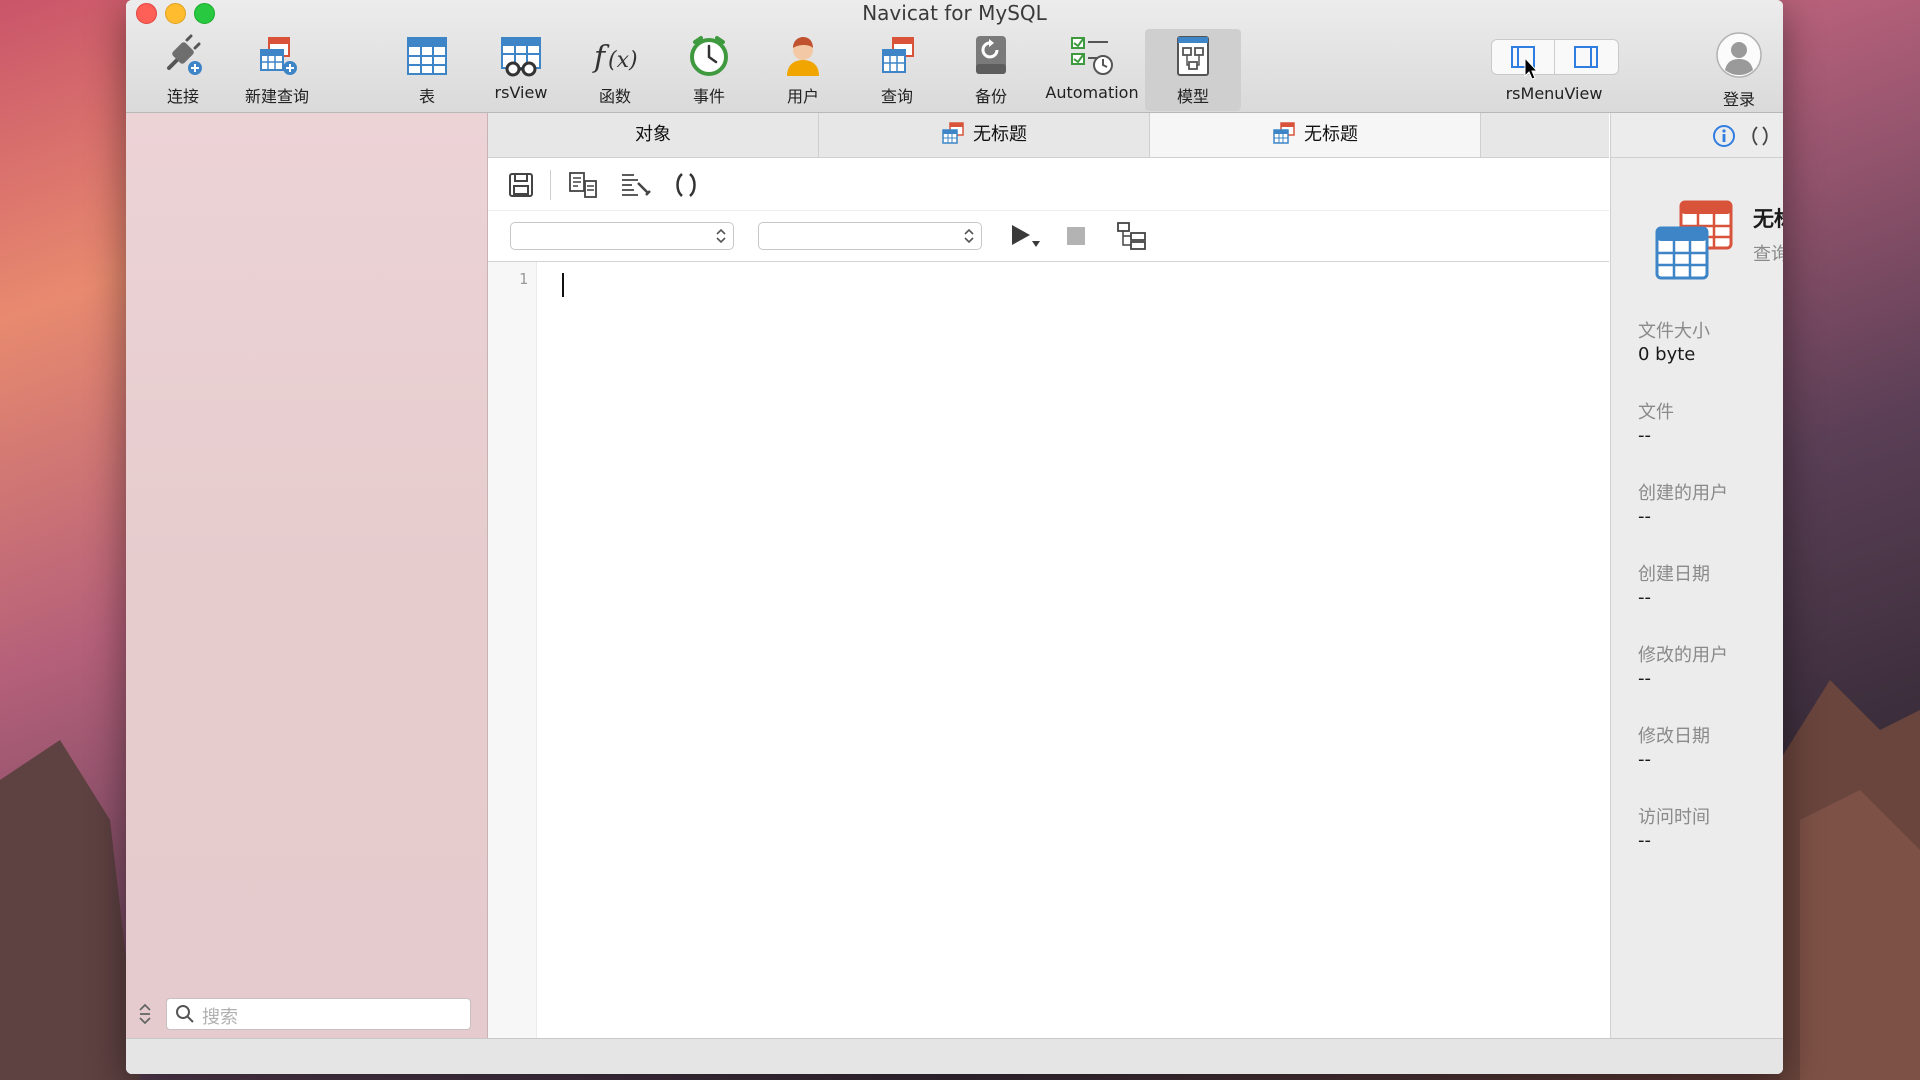 This screenshot has width=1920, height=1080. I want to click on query-button: 查询, so click(897, 70).